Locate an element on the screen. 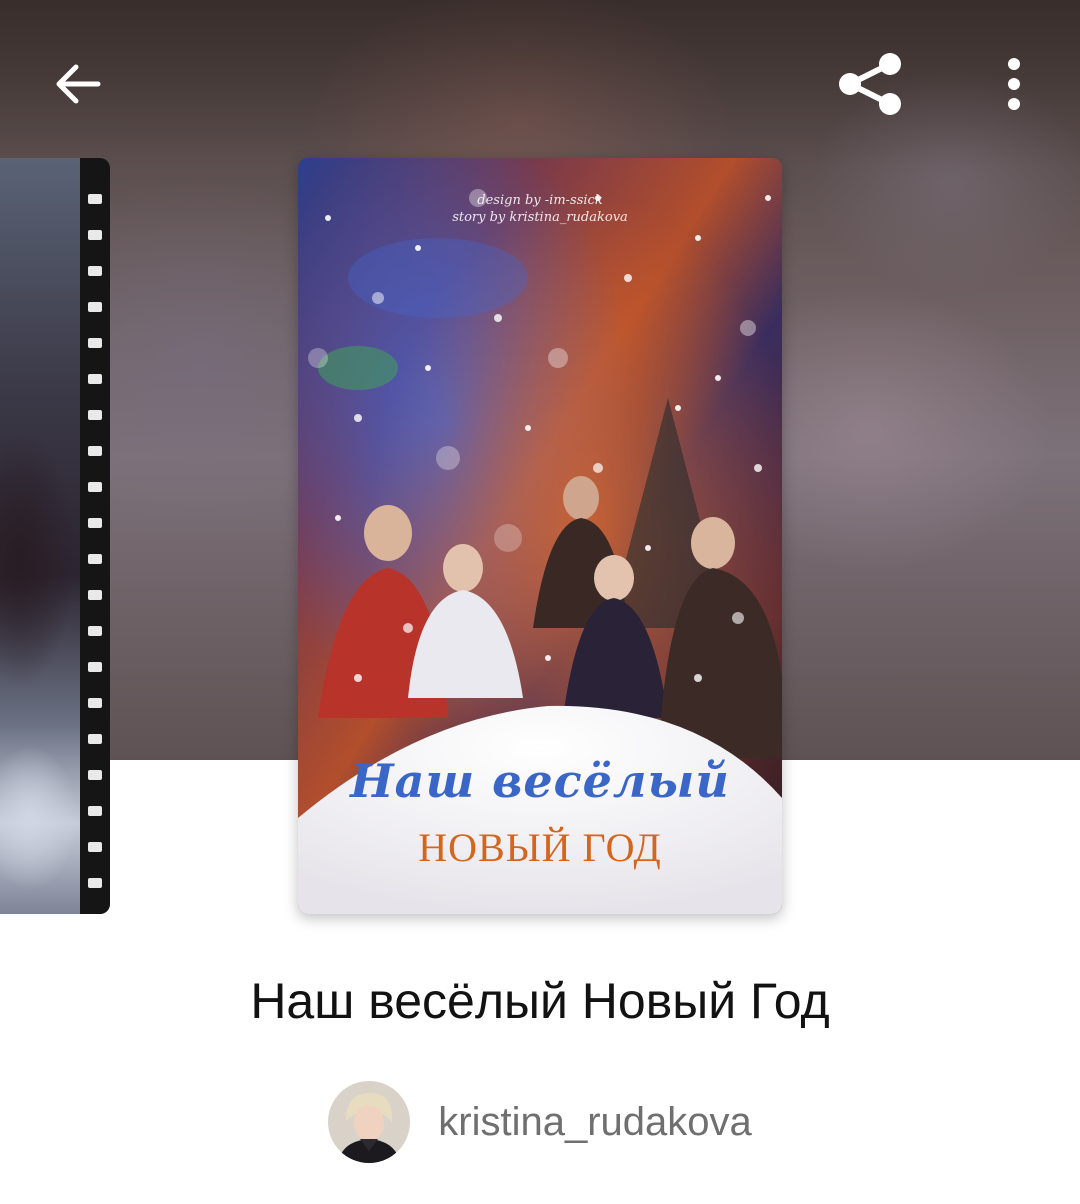 The height and width of the screenshot is (1204, 1080). previous-story-cover is located at coordinates (55, 536).